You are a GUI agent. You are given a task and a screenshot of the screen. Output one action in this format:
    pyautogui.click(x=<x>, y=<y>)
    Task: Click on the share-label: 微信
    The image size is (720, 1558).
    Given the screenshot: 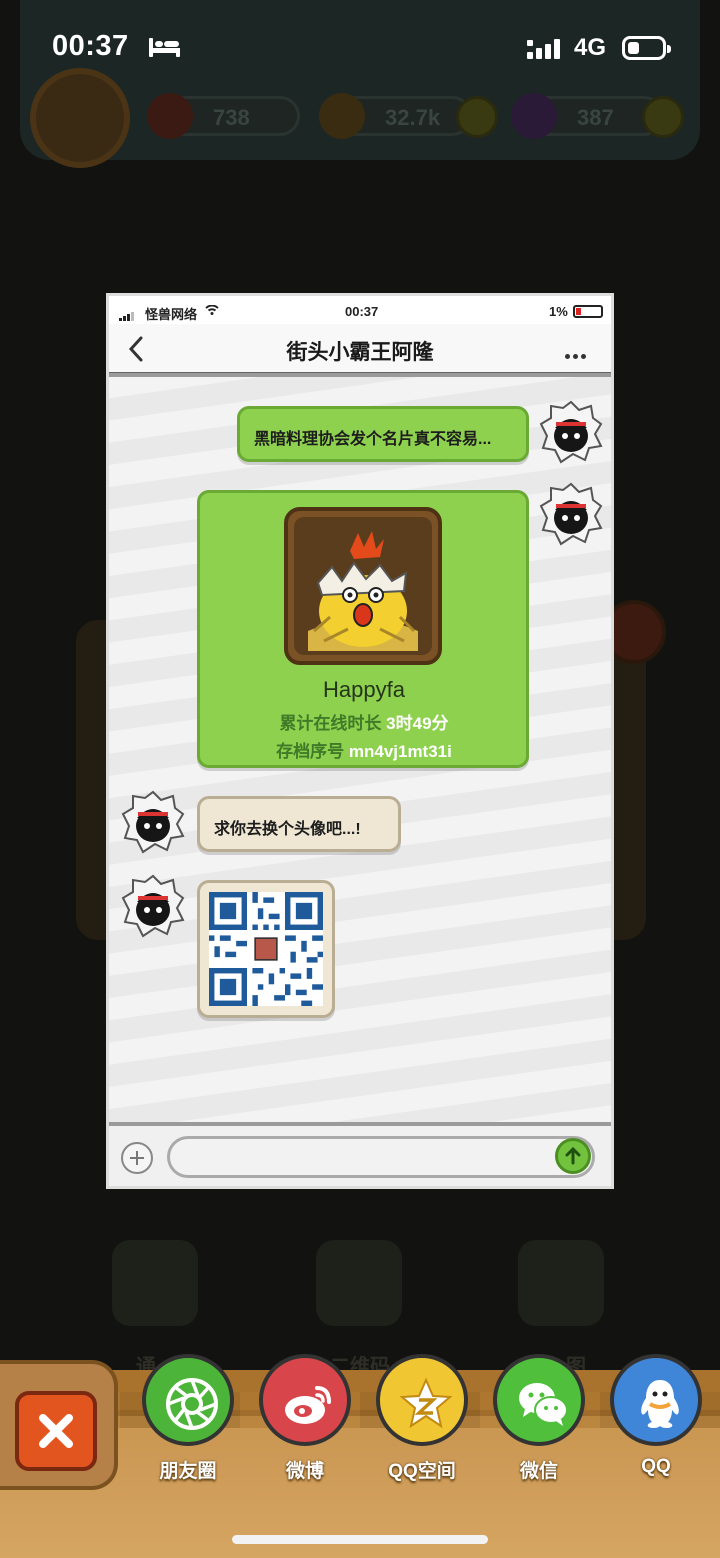 What is the action you would take?
    pyautogui.click(x=538, y=1471)
    